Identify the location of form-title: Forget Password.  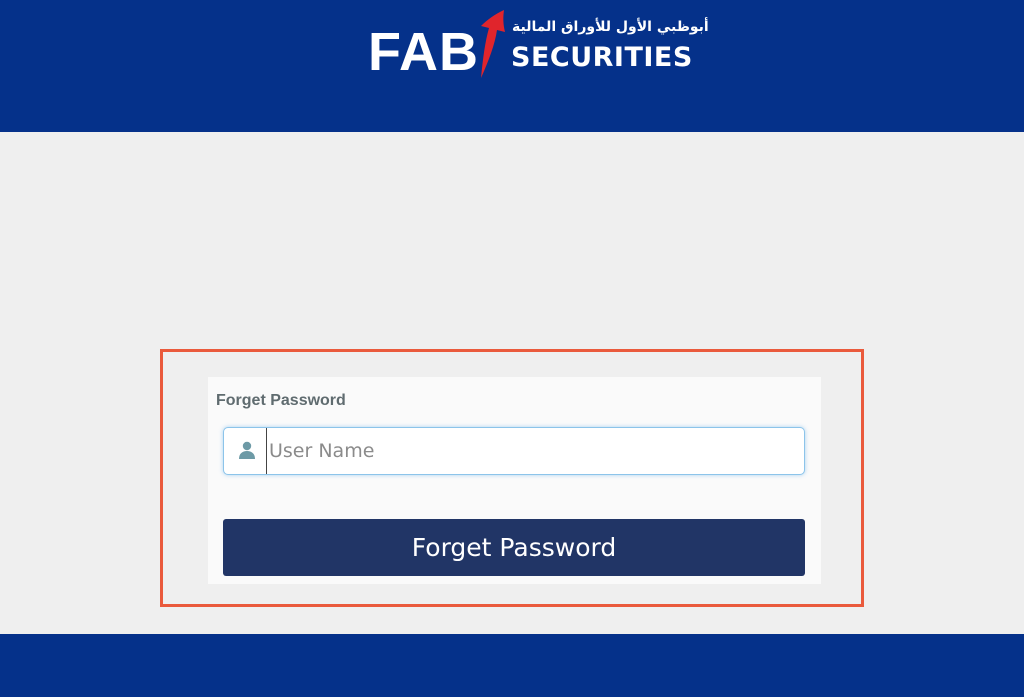
(281, 400).